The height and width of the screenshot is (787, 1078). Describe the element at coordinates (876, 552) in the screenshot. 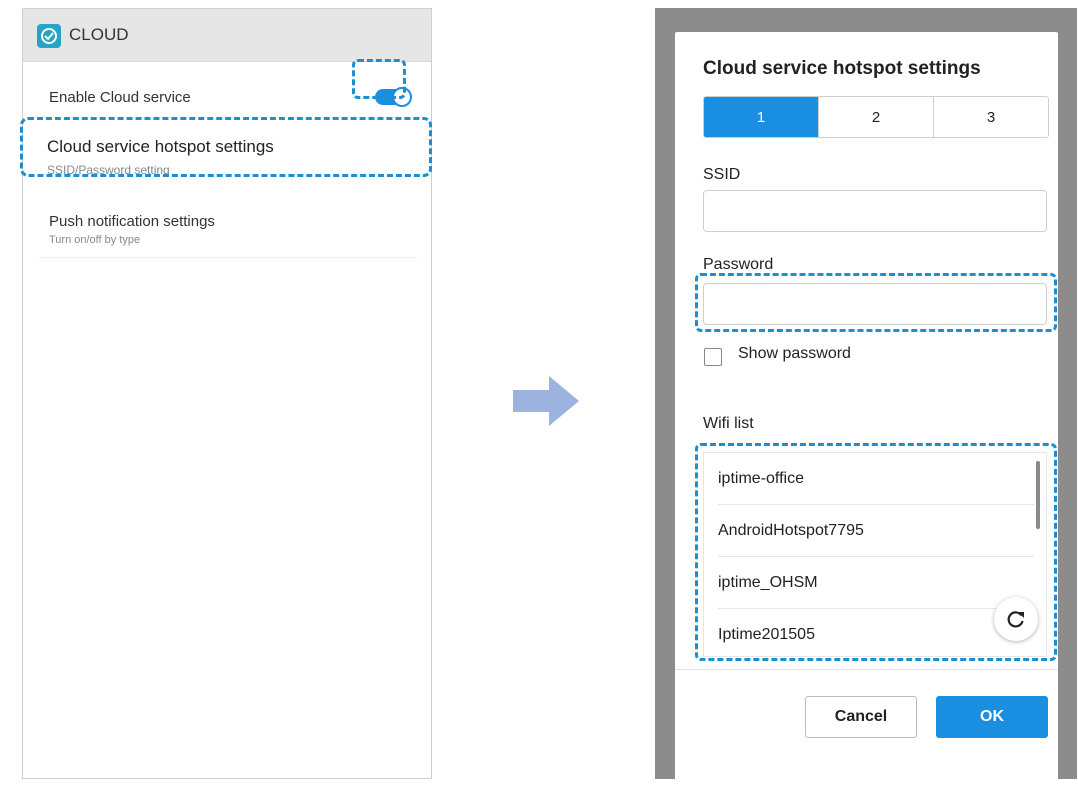

I see `wifi-list-highlight` at that location.